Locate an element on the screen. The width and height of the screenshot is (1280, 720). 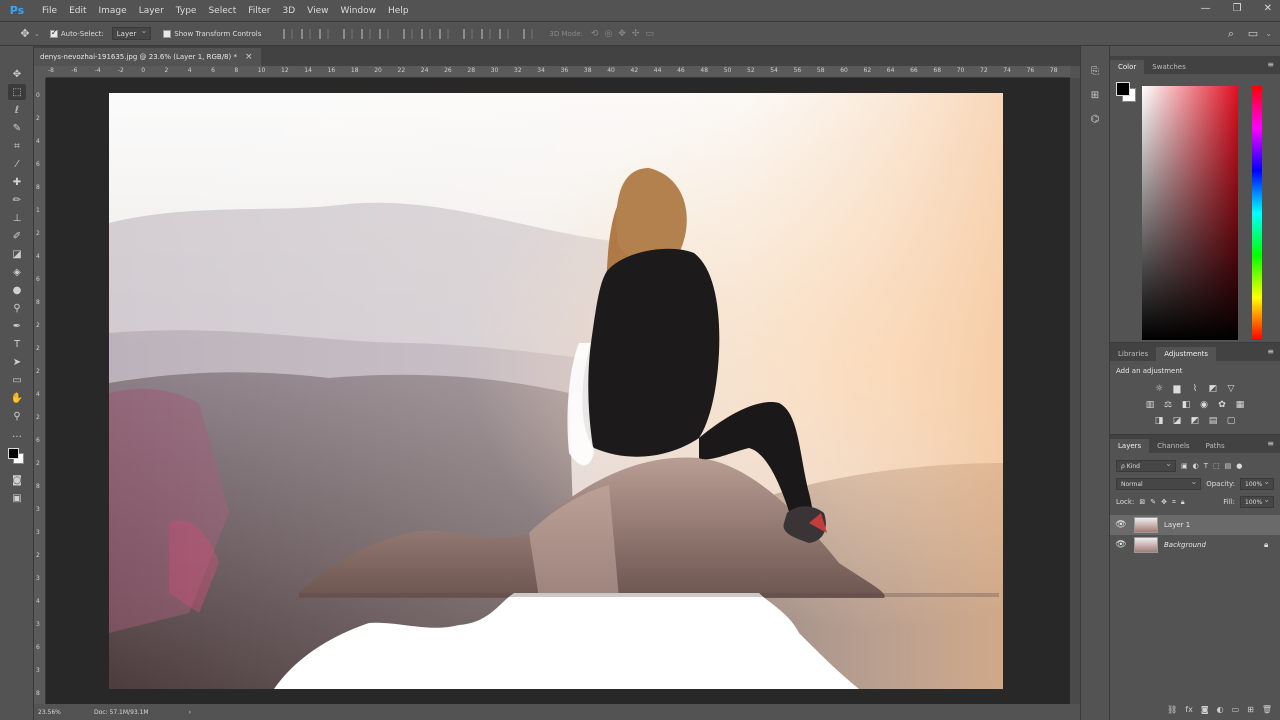
close-document-icon: × is located at coordinates (249, 57).